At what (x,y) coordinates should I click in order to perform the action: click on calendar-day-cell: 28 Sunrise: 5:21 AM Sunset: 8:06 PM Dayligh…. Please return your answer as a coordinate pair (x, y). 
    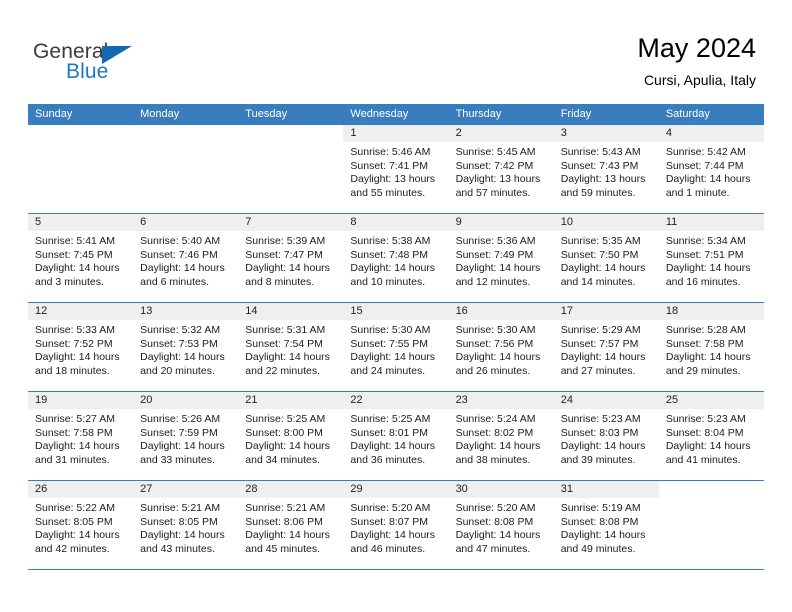
    Looking at the image, I should click on (291, 525).